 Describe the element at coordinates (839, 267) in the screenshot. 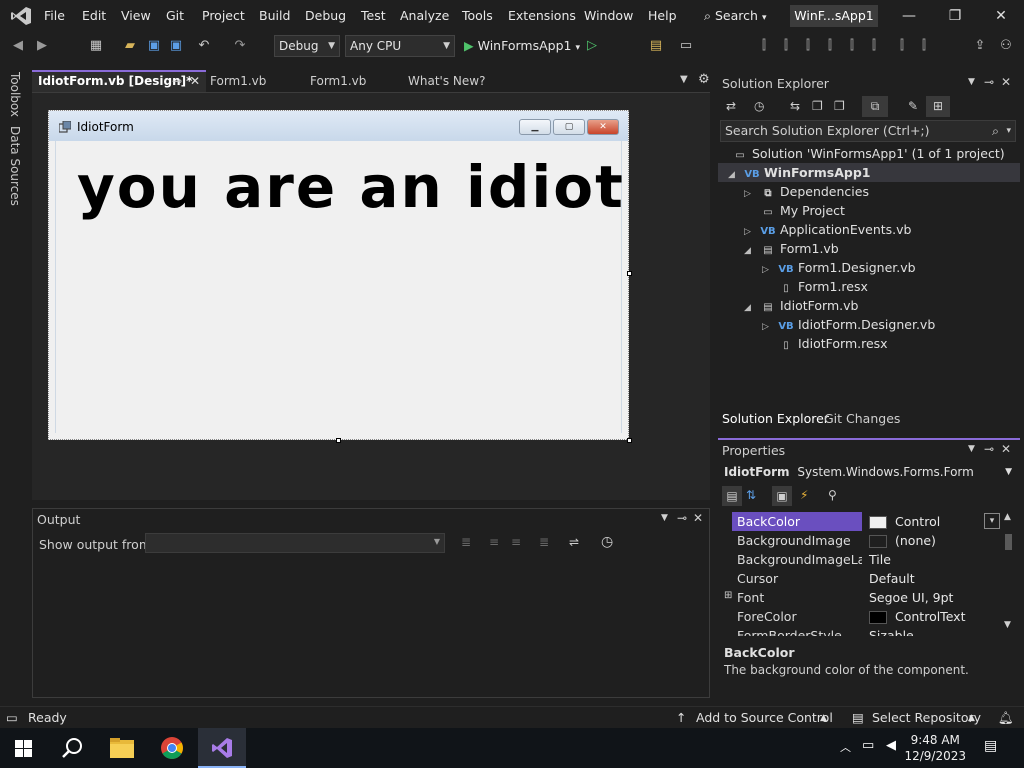

I see `tree-item-form1-designer: ▷ VB Form1.Designer.vb` at that location.